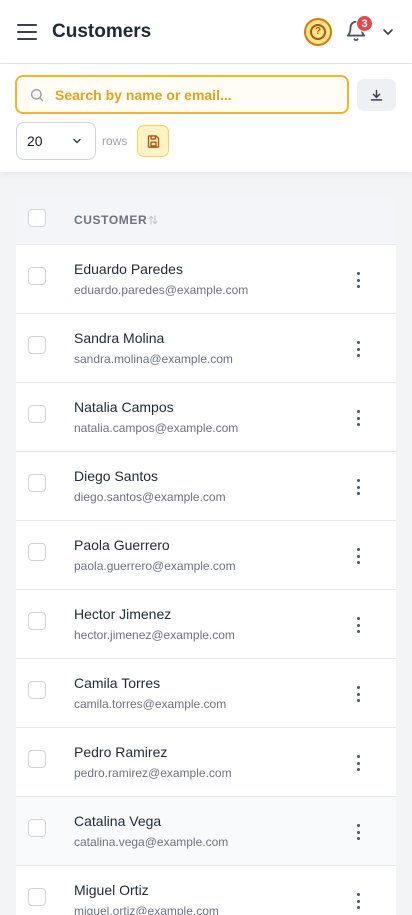  Describe the element at coordinates (56, 141) in the screenshot. I see `rows-per-page-select: 20` at that location.